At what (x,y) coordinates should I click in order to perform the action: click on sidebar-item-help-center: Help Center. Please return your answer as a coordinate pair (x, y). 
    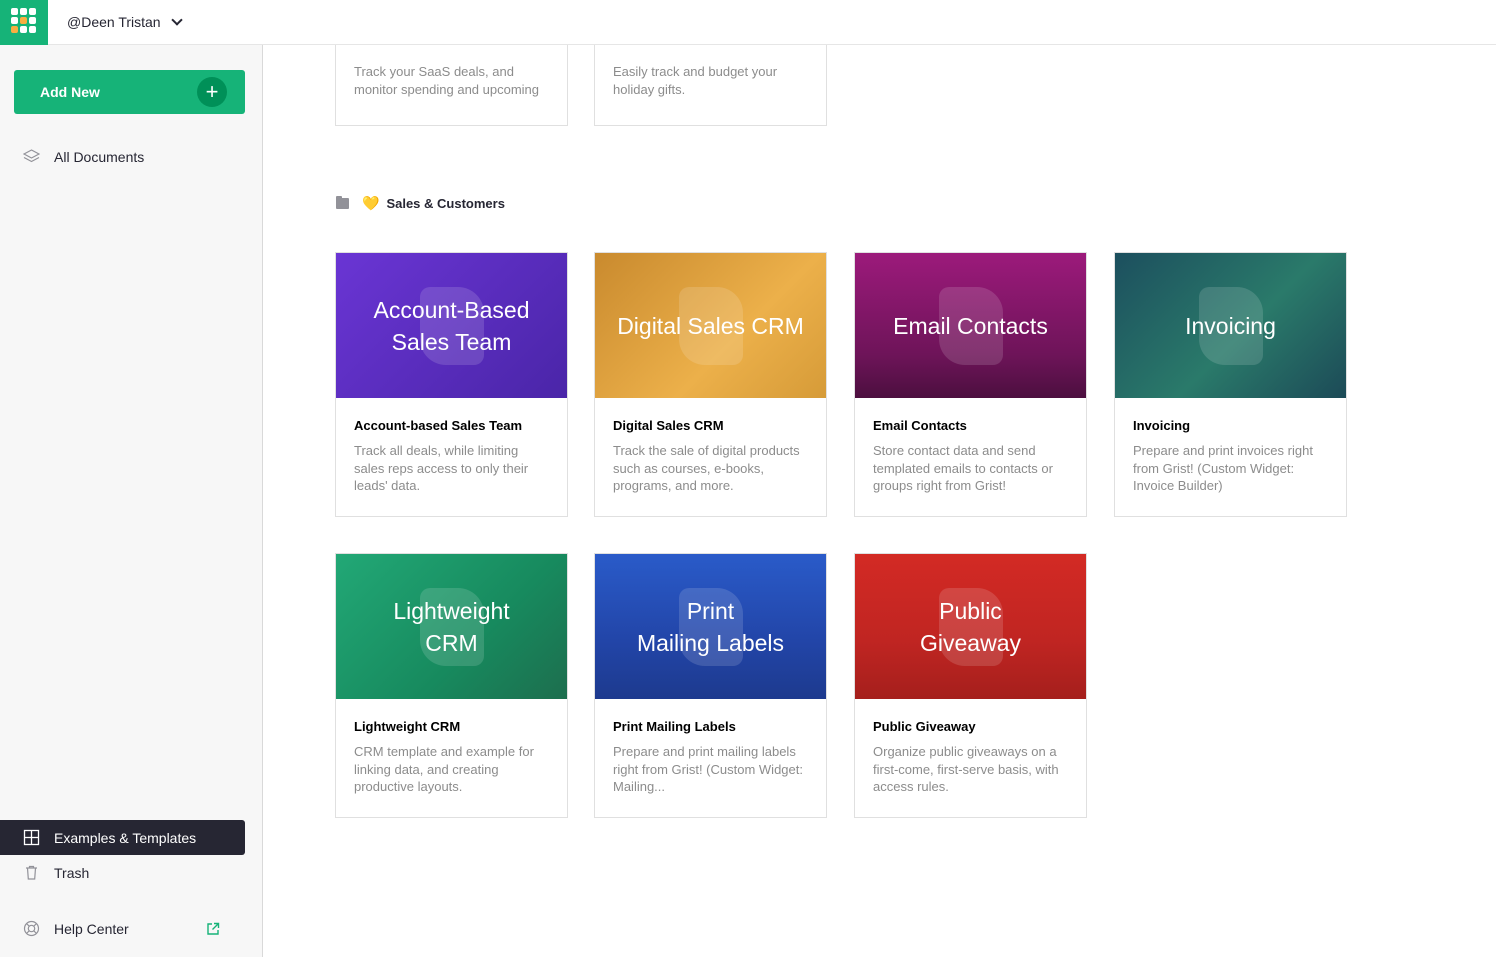
    Looking at the image, I should click on (122, 928).